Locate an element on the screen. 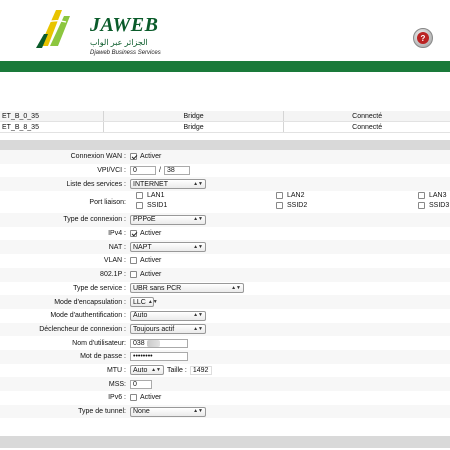  service-type-value: UBR sans PCR is located at coordinates (157, 288).